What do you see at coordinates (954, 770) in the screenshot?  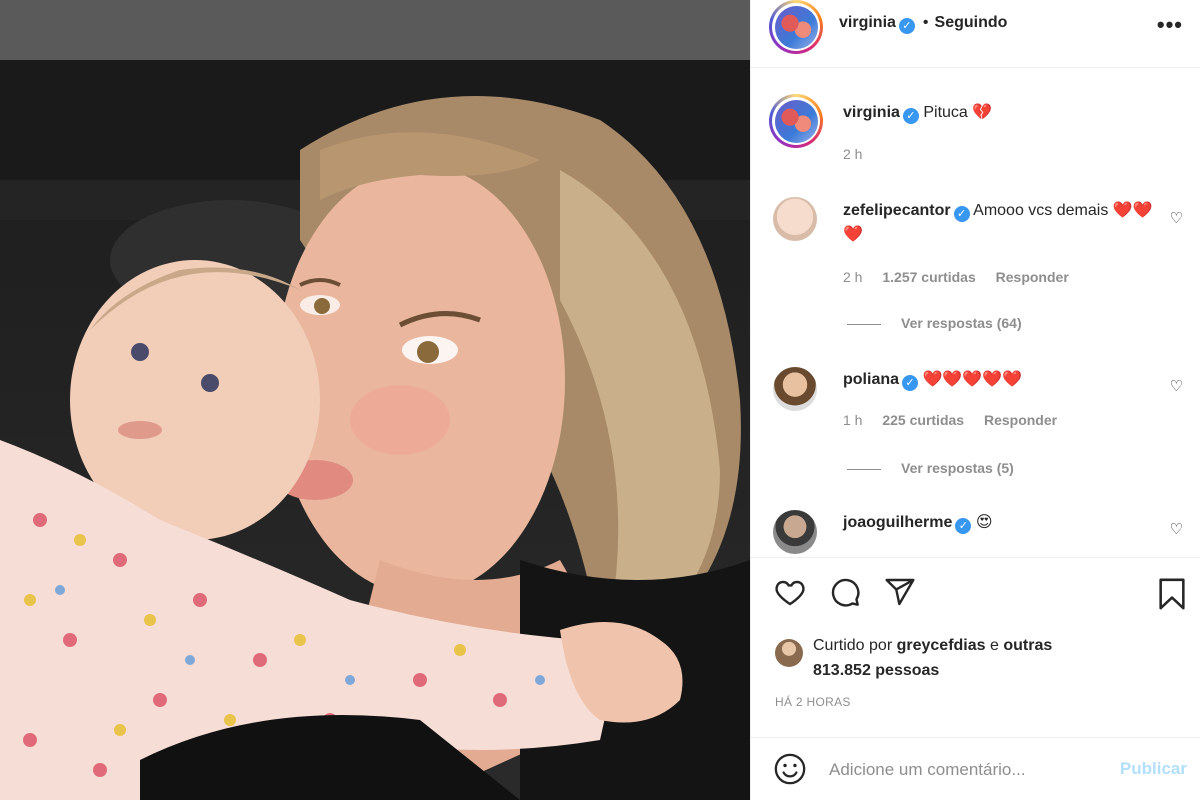 I see `comment-input` at bounding box center [954, 770].